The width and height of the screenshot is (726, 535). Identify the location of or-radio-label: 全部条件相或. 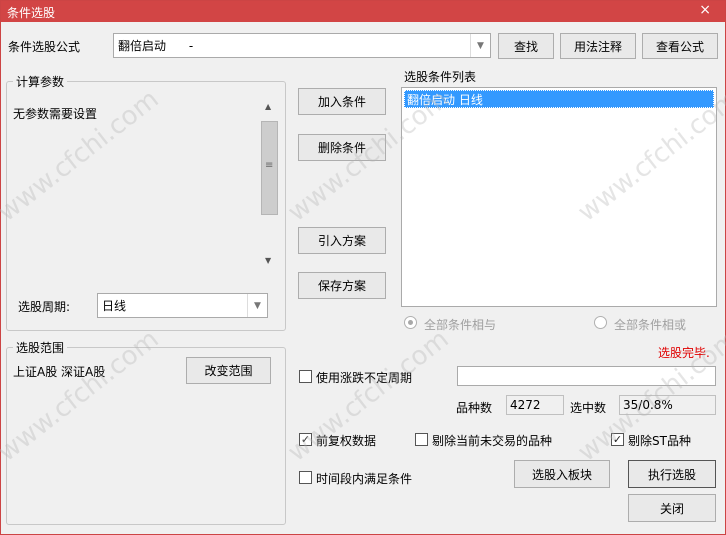
(650, 325).